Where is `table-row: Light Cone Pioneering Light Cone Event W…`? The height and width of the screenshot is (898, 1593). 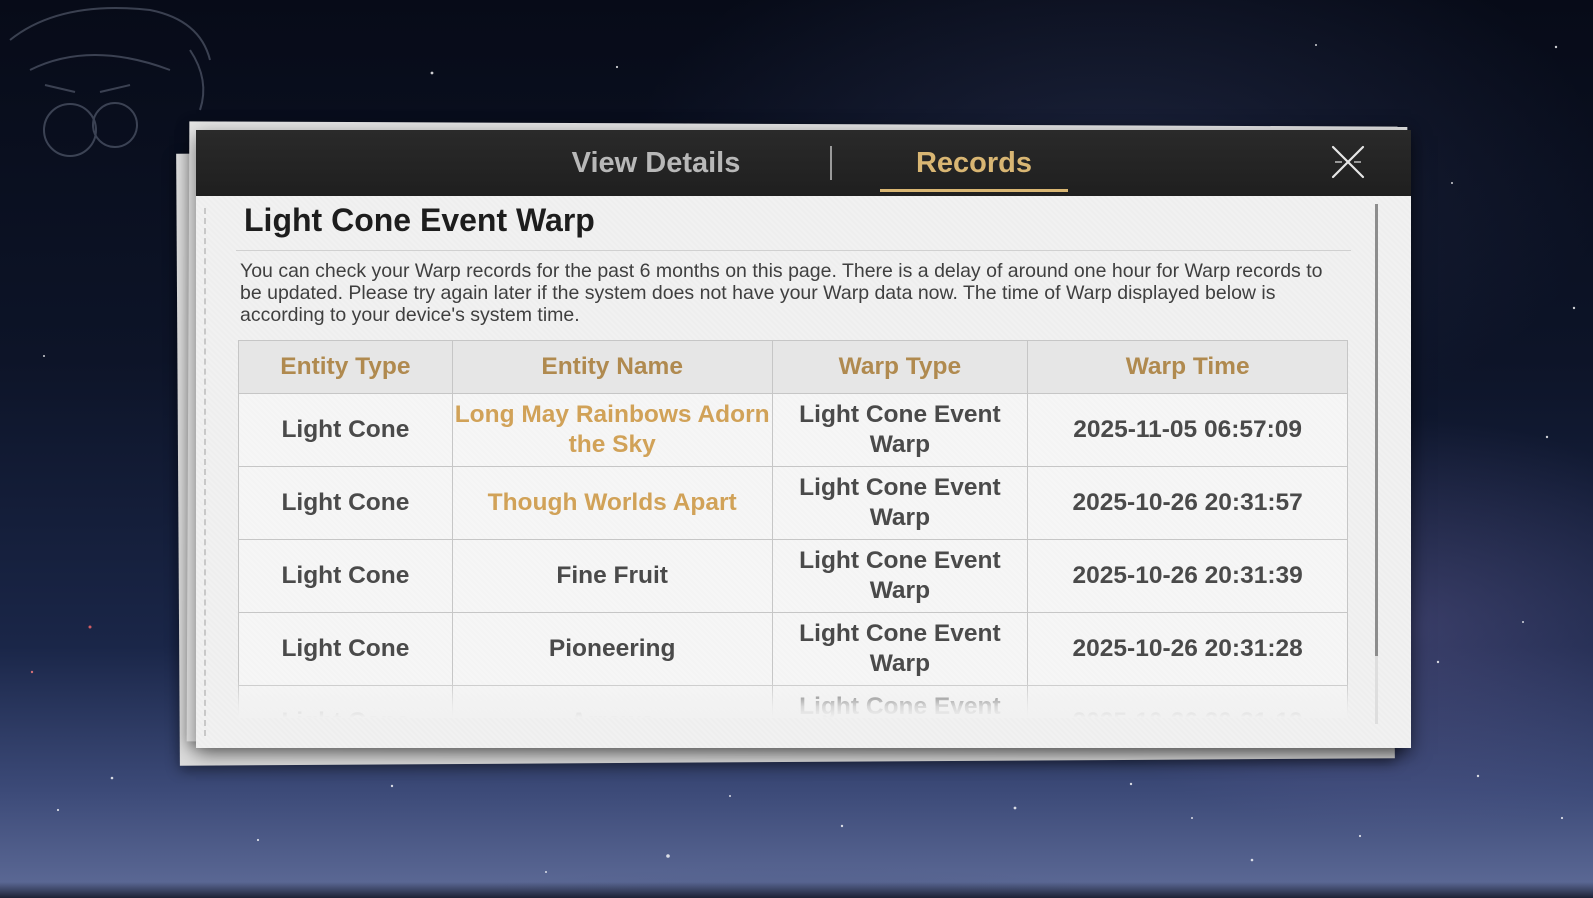 table-row: Light Cone Pioneering Light Cone Event W… is located at coordinates (793, 649).